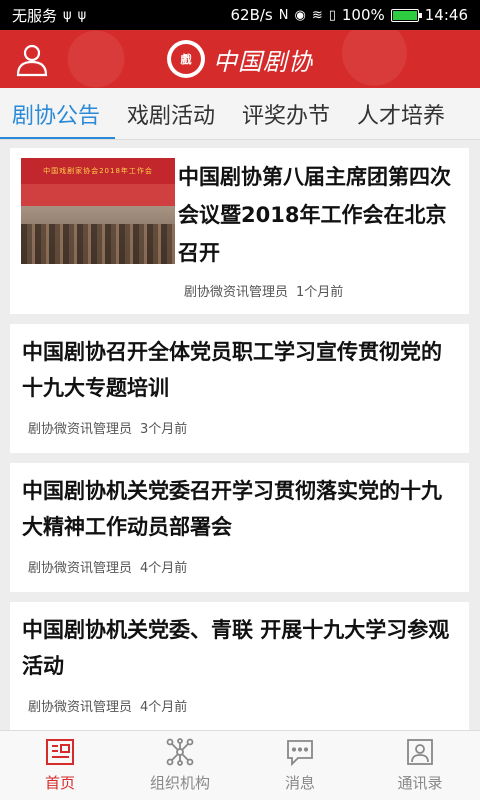  Describe the element at coordinates (60, 765) in the screenshot. I see `nav-home: 首页` at that location.